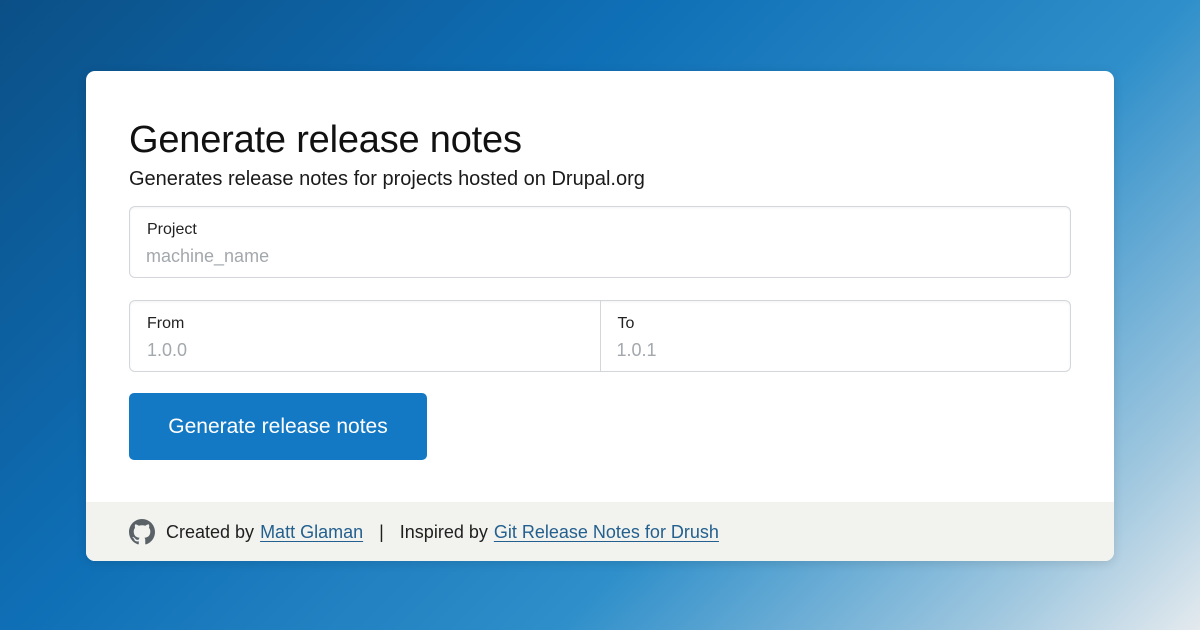 The image size is (1200, 630). Describe the element at coordinates (142, 532) in the screenshot. I see `github-icon` at that location.